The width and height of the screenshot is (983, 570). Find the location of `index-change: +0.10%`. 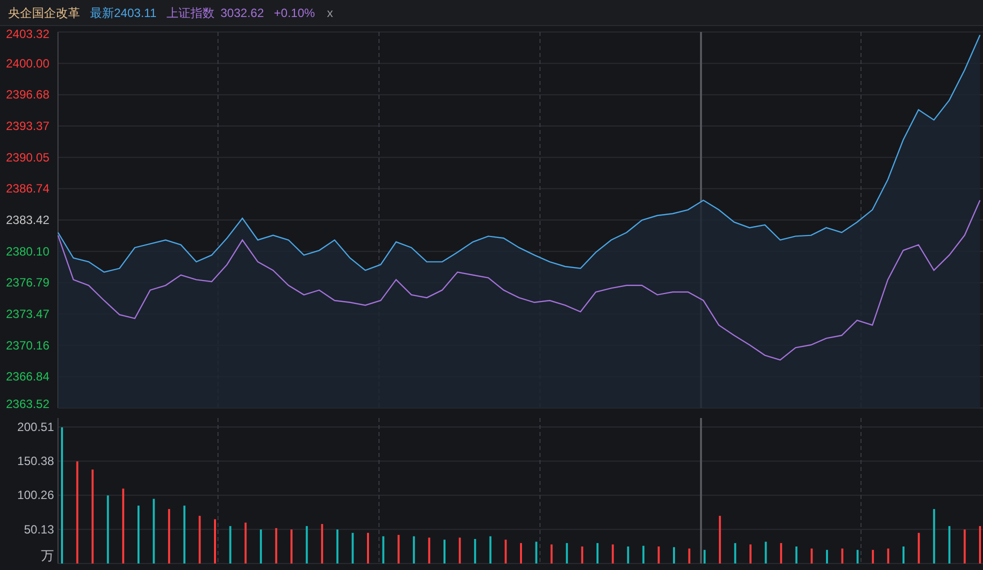

index-change: +0.10% is located at coordinates (294, 13).